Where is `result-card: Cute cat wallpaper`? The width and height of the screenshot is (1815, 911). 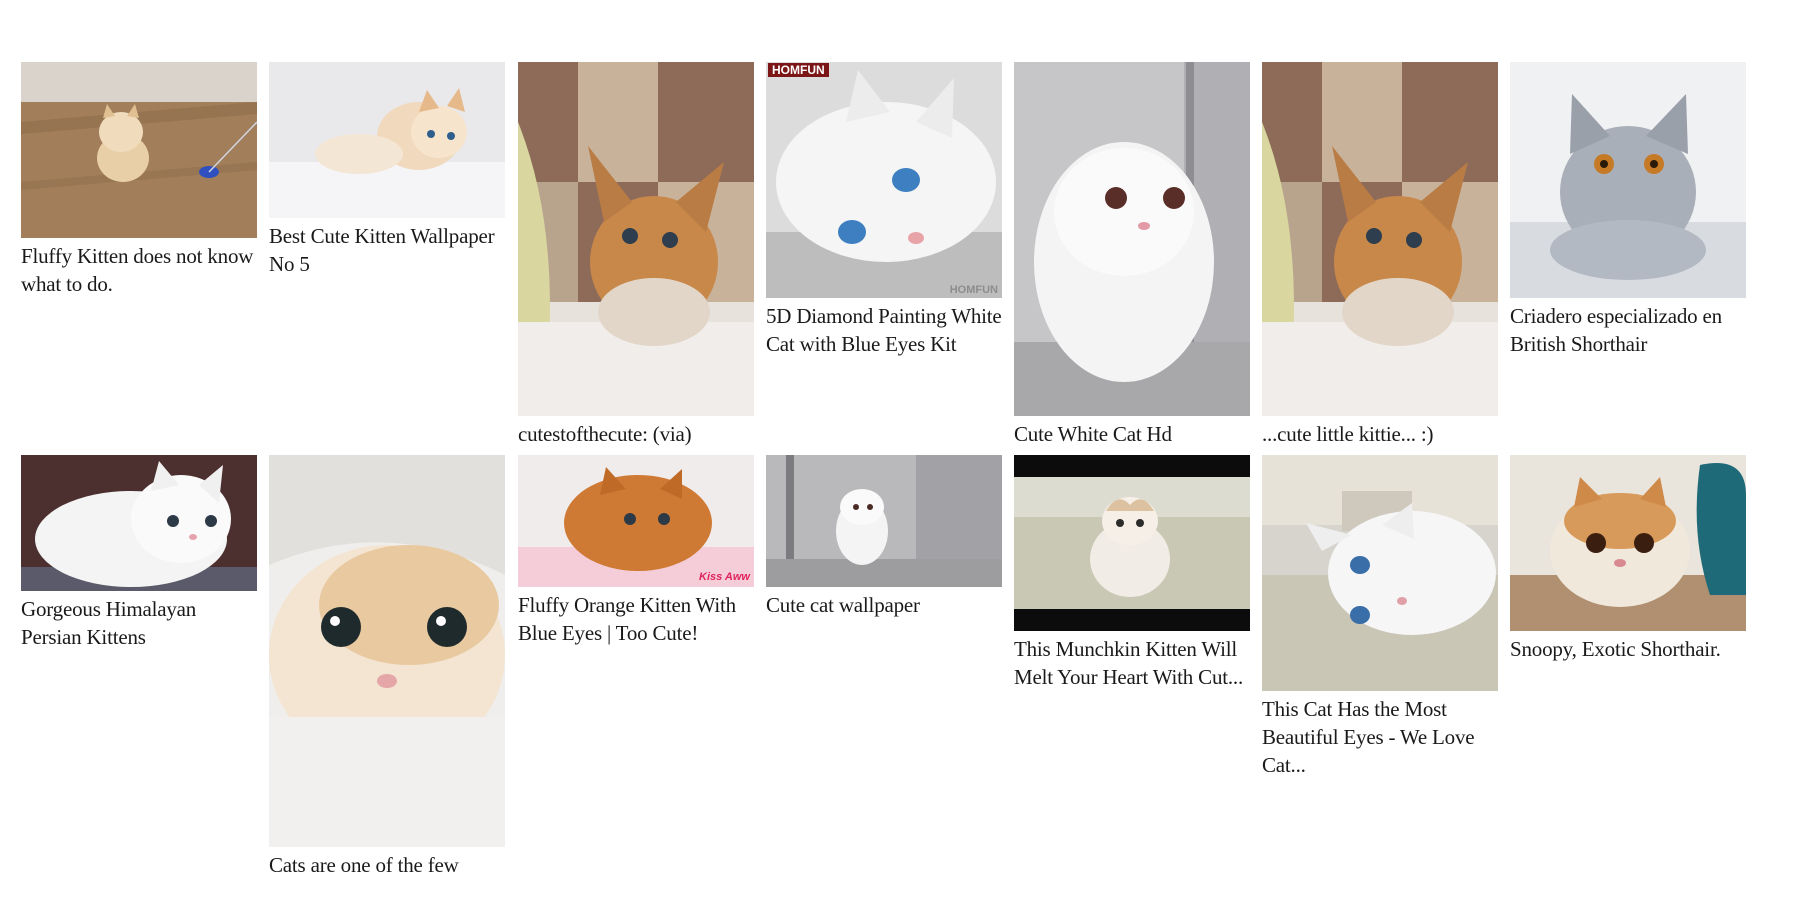 result-card: Cute cat wallpaper is located at coordinates (884, 537).